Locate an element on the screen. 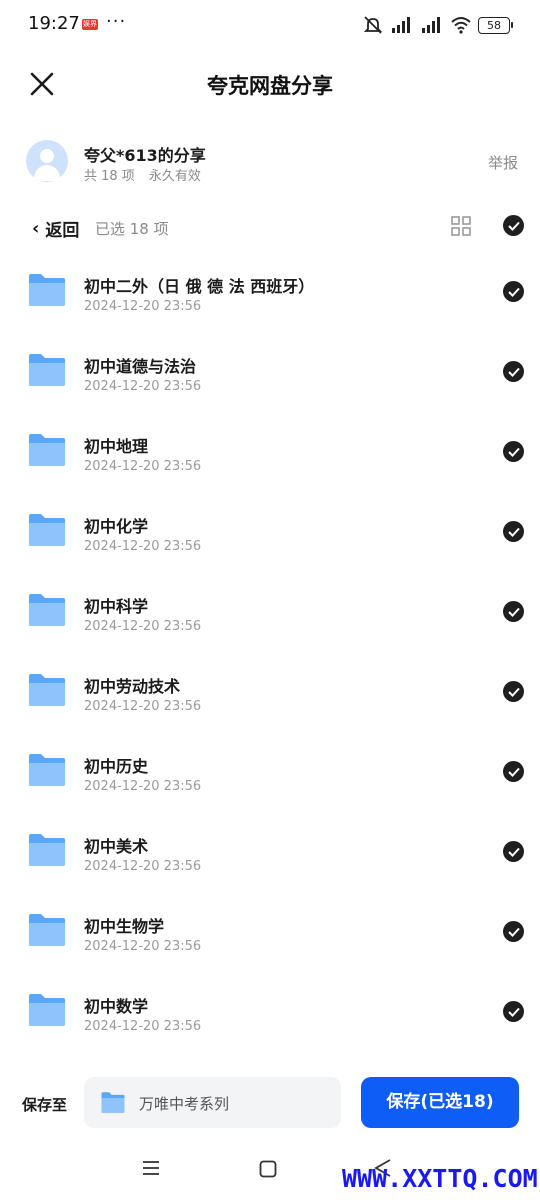 The width and height of the screenshot is (540, 1200). back-button: ‹ 返回 is located at coordinates (55, 228).